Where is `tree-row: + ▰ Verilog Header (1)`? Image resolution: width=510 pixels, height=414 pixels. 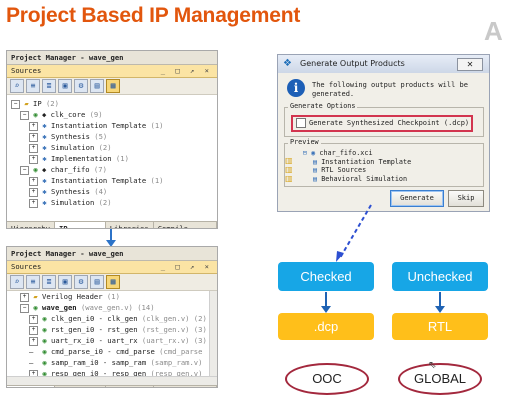
tree-row: + ▰ Verilog Header (1) is located at coordinates (112, 296).